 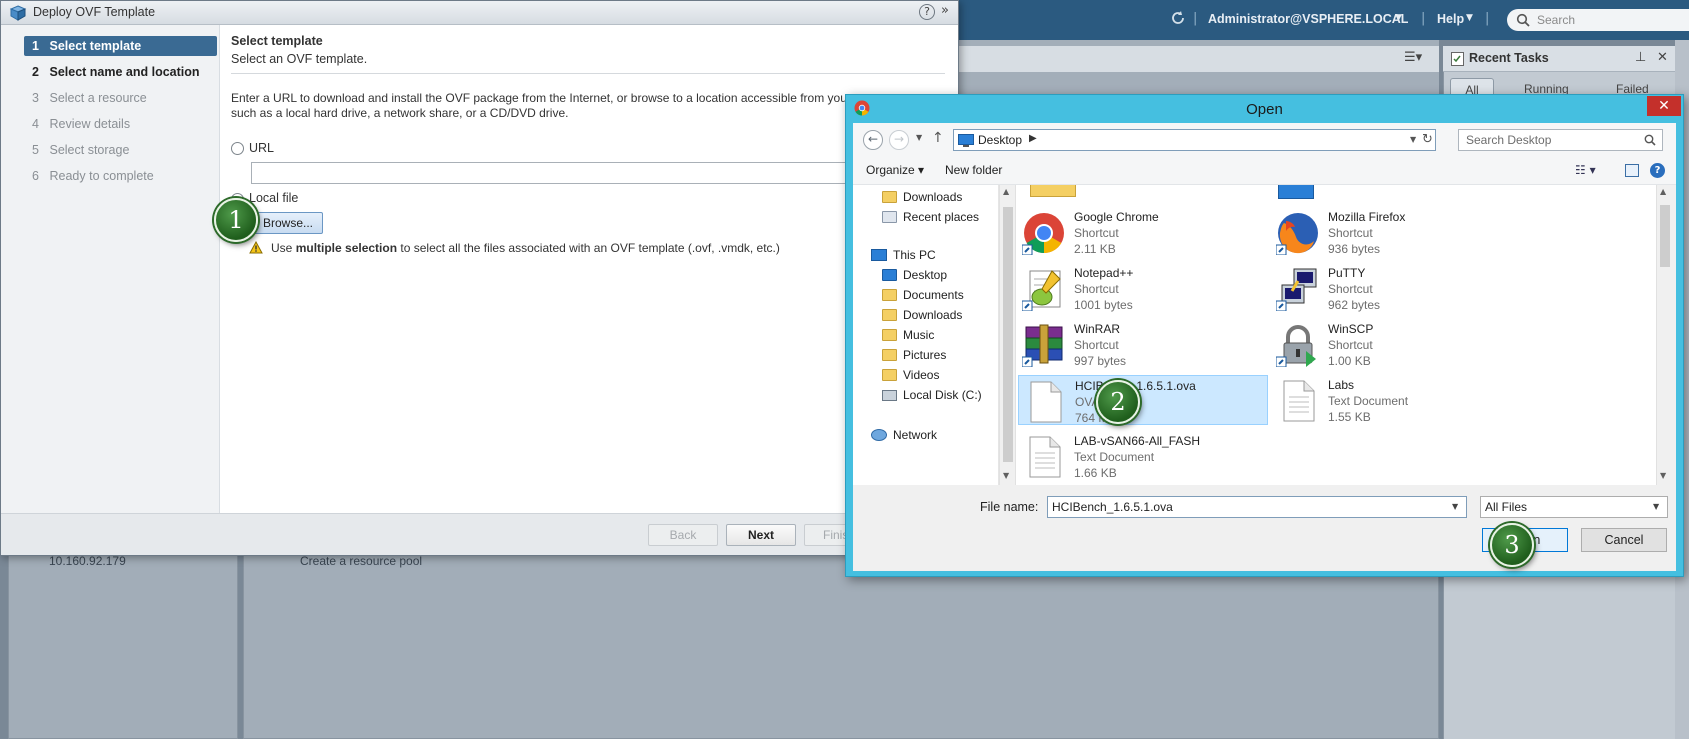 I want to click on tree-item-music: Music, so click(x=908, y=335).